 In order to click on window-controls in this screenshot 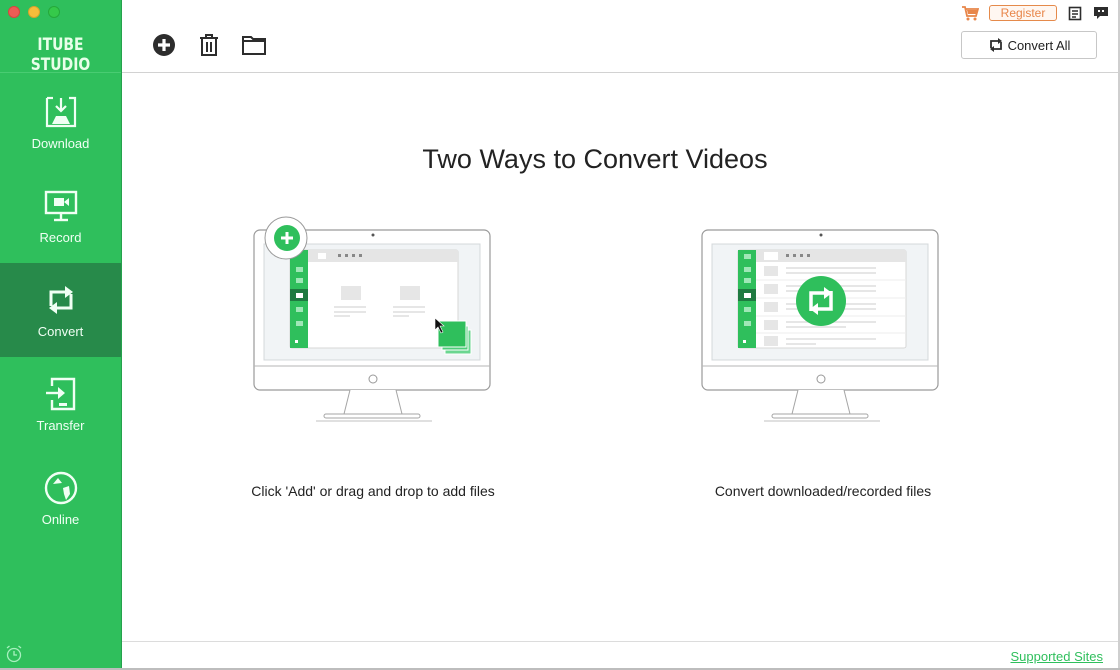, I will do `click(34, 12)`.